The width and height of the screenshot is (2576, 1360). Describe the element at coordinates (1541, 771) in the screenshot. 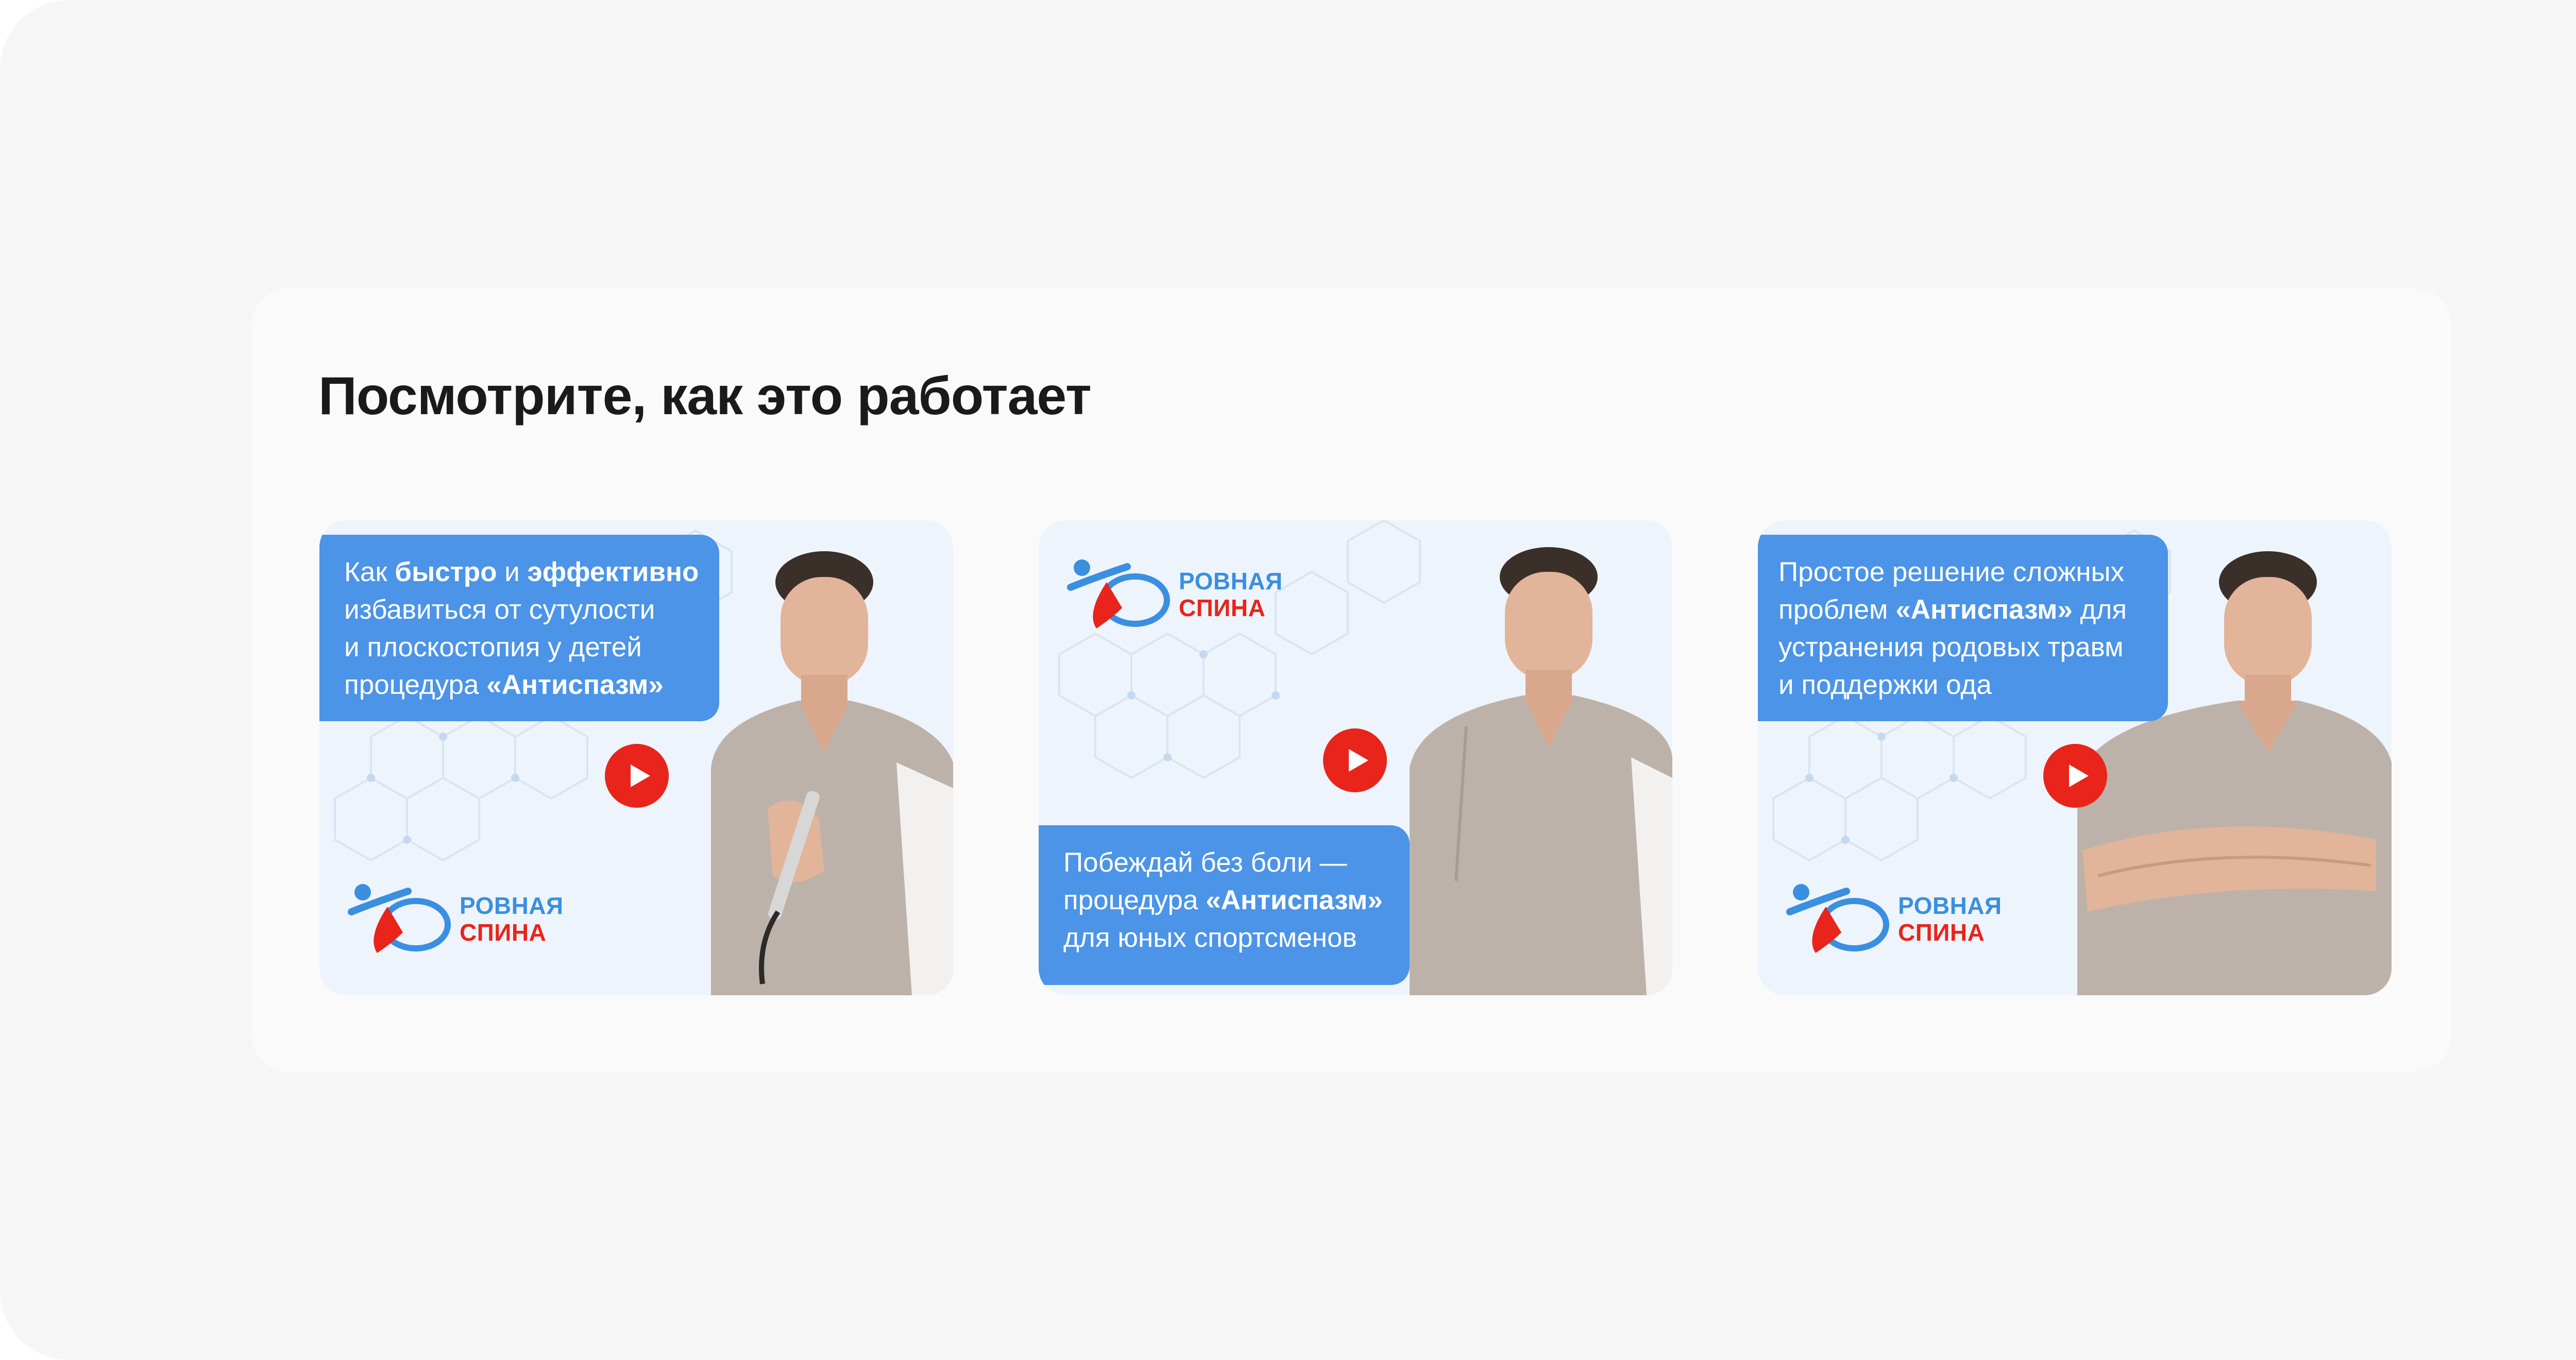

I see `doctor-standing-image` at that location.